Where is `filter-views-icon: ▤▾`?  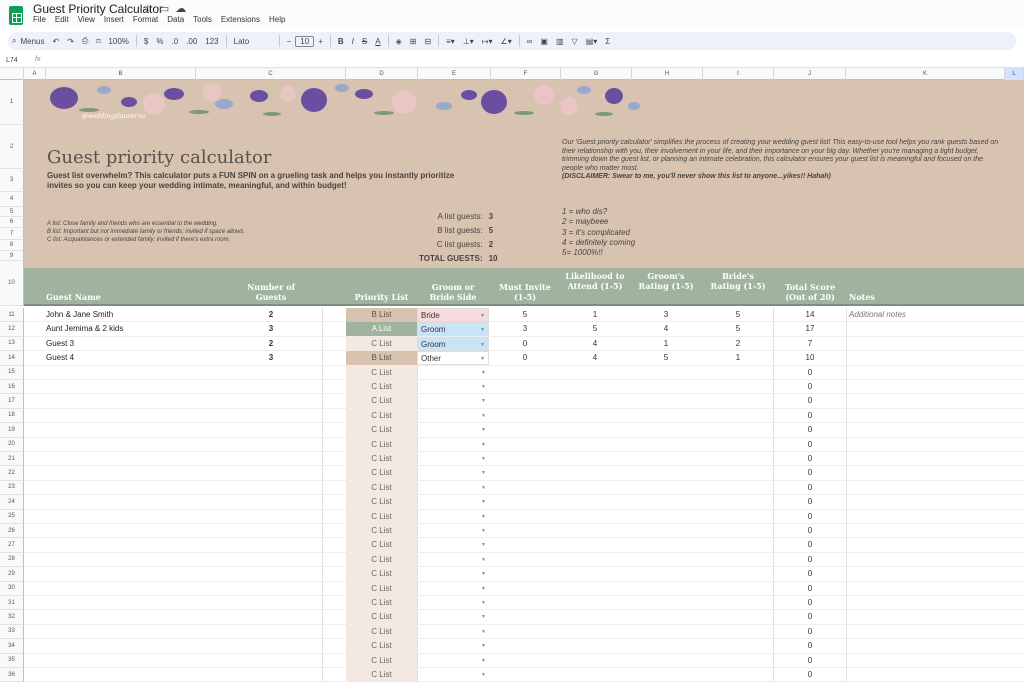 filter-views-icon: ▤▾ is located at coordinates (592, 41).